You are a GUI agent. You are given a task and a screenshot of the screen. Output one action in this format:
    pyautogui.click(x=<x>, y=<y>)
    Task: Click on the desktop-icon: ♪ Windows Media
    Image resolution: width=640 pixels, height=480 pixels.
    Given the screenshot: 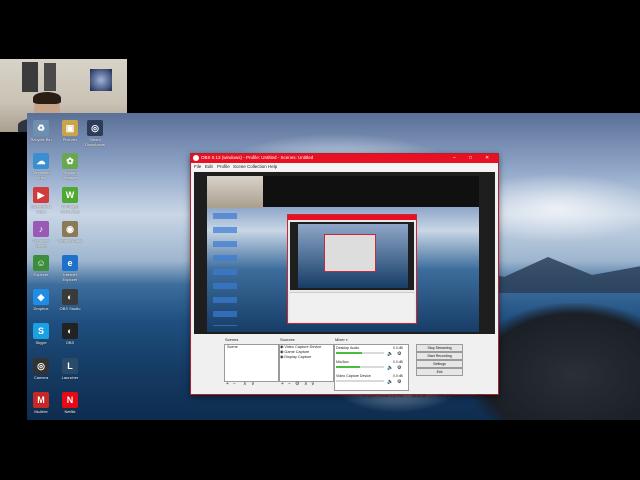 What is the action you would take?
    pyautogui.click(x=41, y=234)
    